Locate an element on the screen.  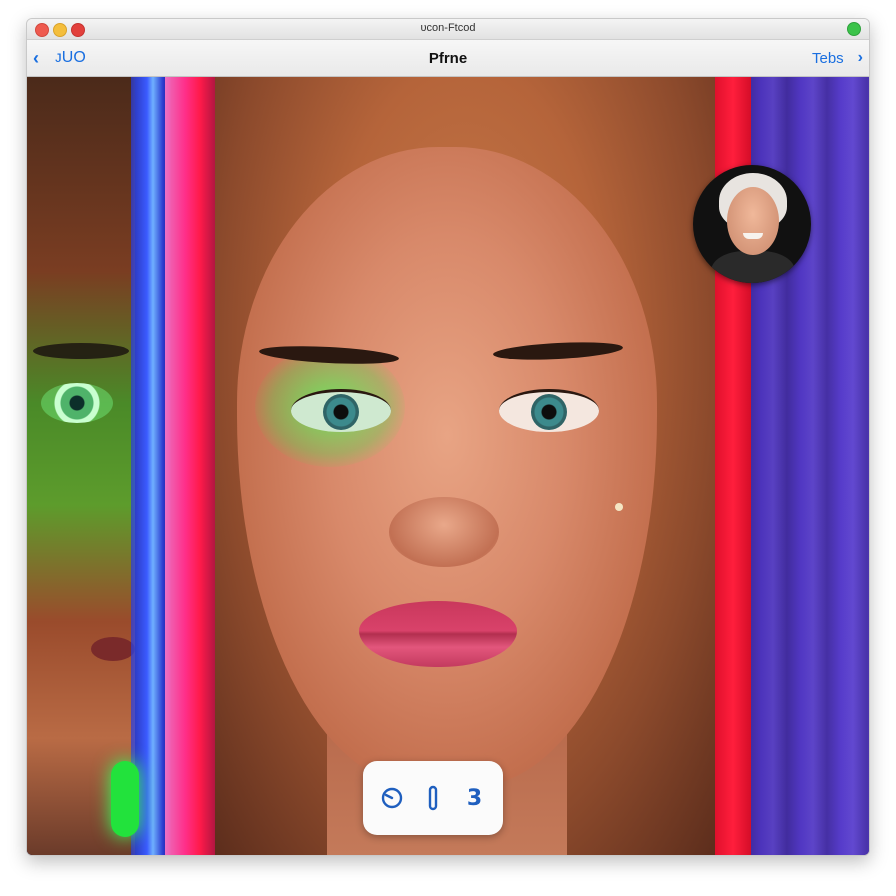
mirrored-face-panel is located at coordinates (81, 466).